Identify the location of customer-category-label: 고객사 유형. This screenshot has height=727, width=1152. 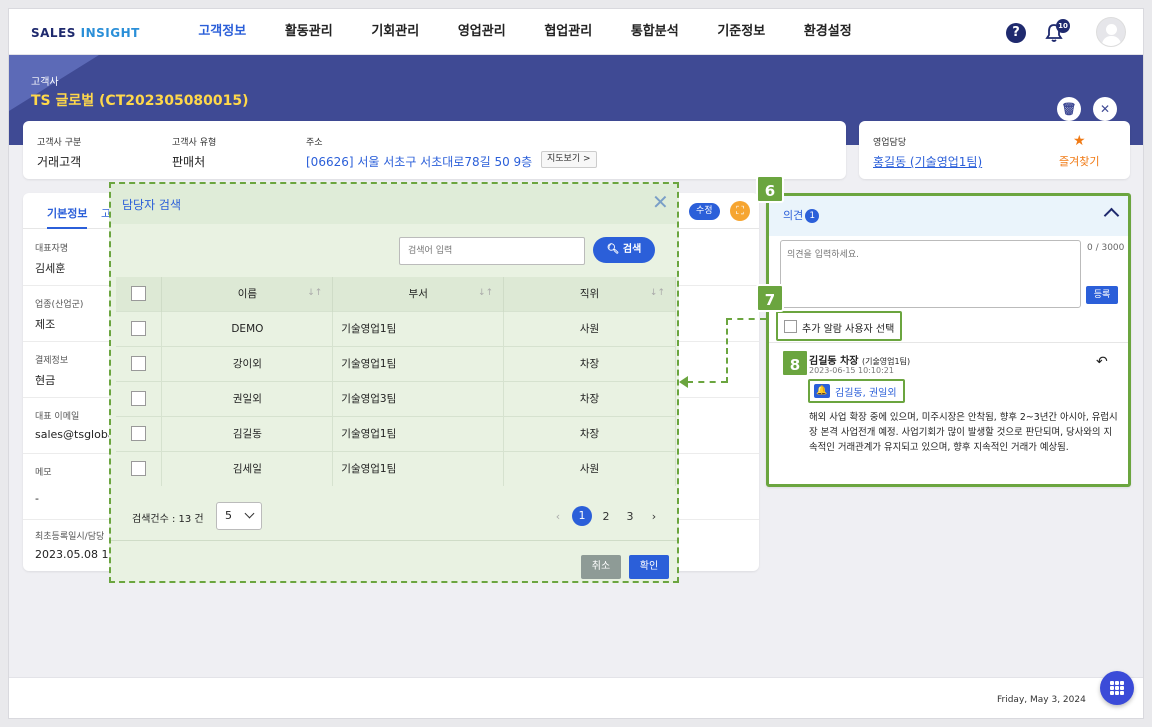
(194, 143).